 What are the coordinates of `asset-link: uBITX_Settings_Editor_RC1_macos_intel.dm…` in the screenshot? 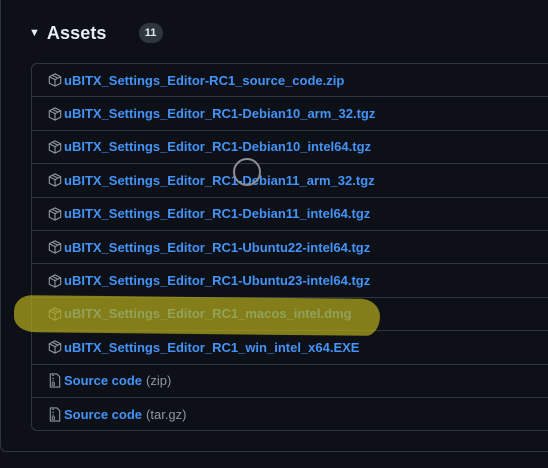 It's located at (208, 313).